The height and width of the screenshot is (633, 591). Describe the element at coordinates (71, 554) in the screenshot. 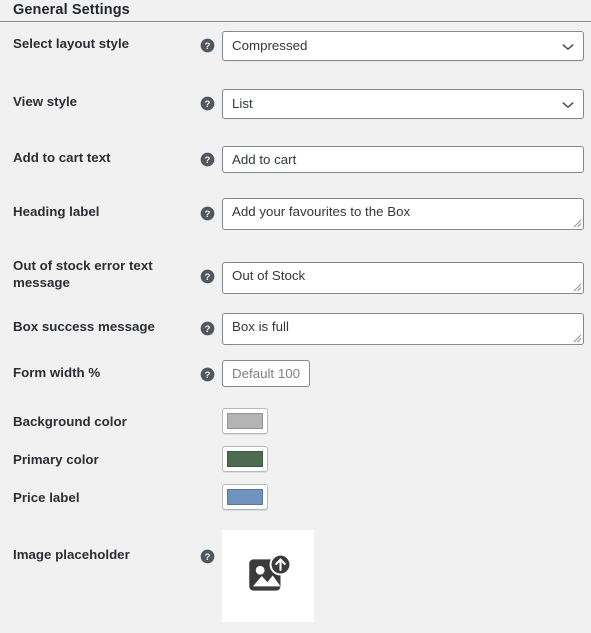

I see `row-label: Image placeholder` at that location.